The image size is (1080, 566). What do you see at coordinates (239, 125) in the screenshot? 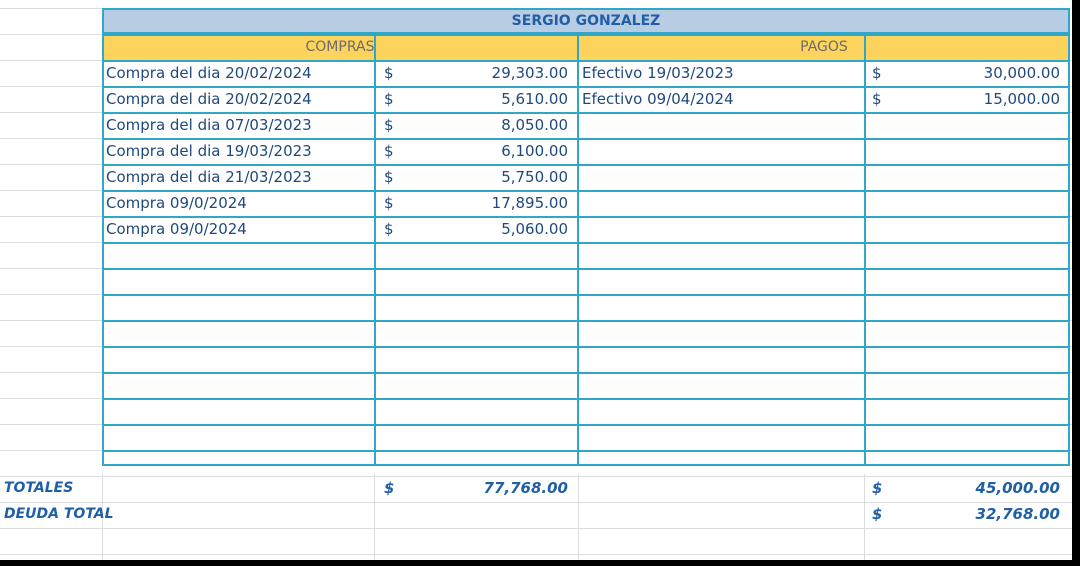
I see `compra-desc-cell: Compra del dia 07/03/2023` at bounding box center [239, 125].